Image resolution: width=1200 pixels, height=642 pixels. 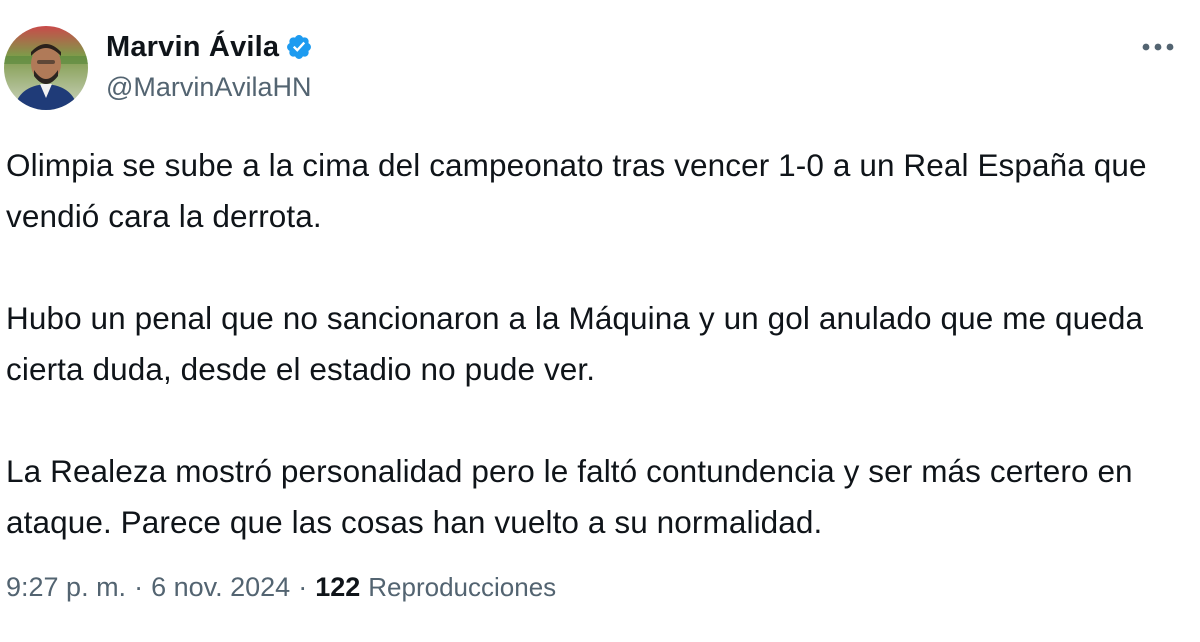 What do you see at coordinates (66, 587) in the screenshot?
I see `tweet-time: 9:27 p. m.` at bounding box center [66, 587].